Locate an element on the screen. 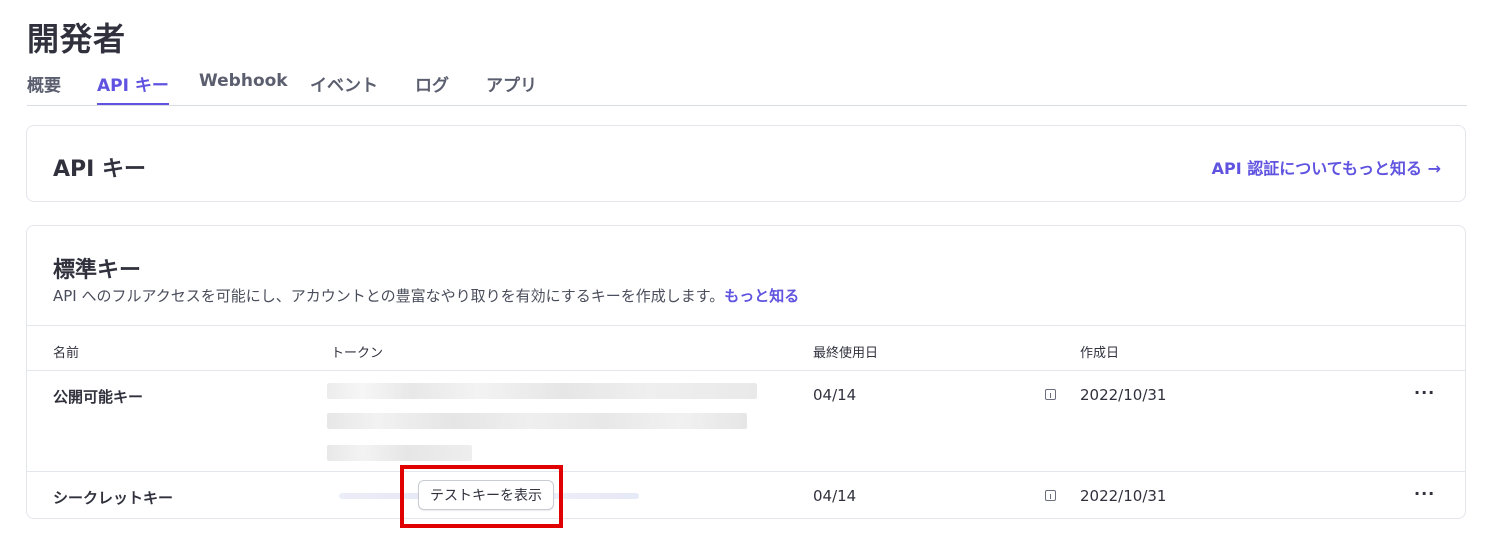 The height and width of the screenshot is (541, 1500). learn-api-auth-link: API 認証についてもっと知る → is located at coordinates (1326, 167).